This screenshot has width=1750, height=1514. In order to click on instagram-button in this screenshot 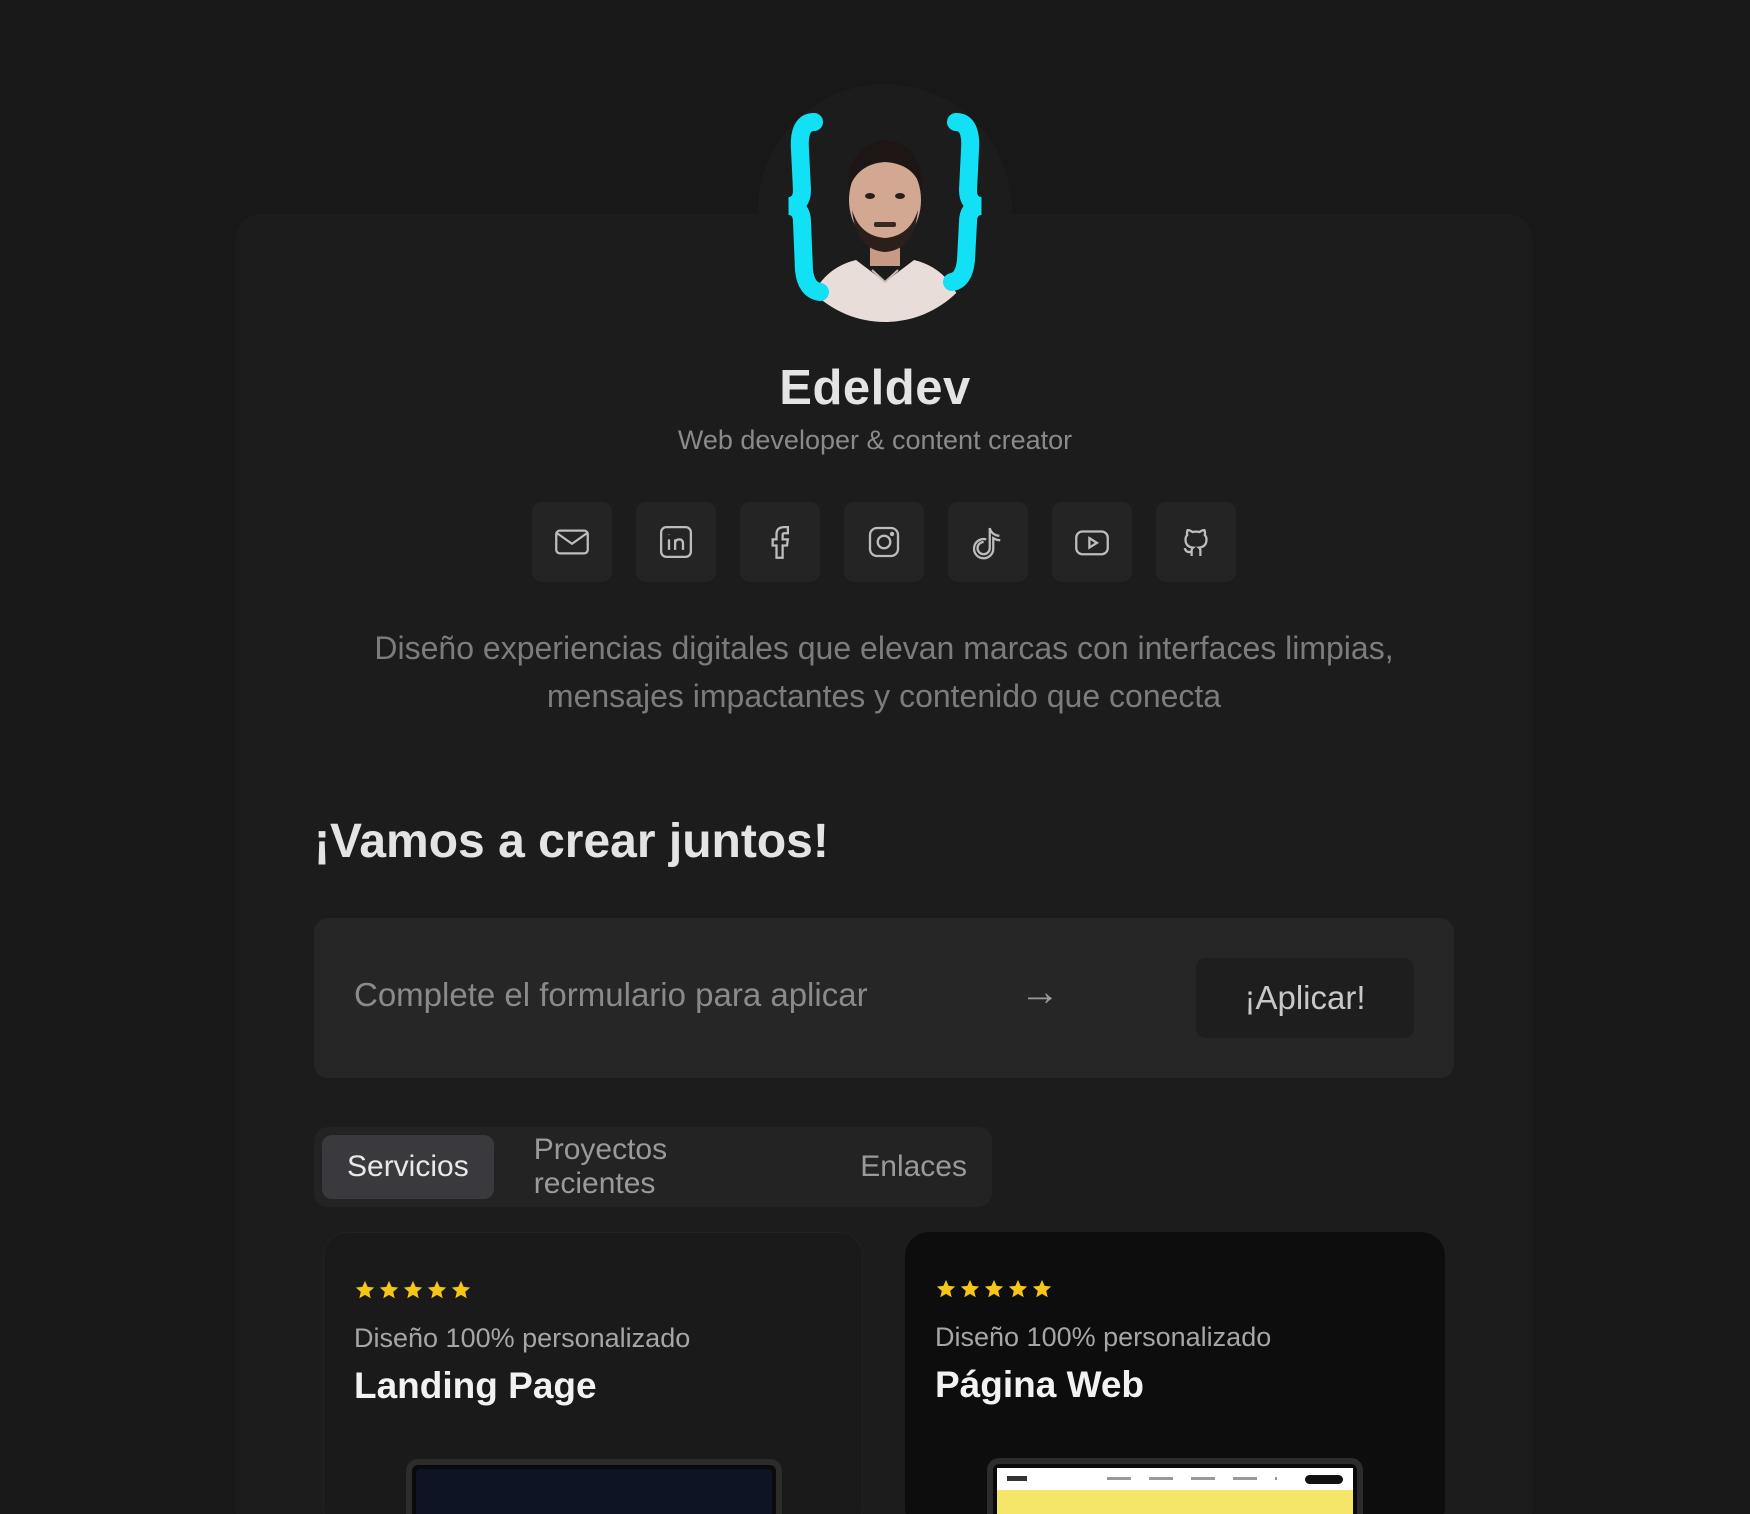, I will do `click(884, 542)`.